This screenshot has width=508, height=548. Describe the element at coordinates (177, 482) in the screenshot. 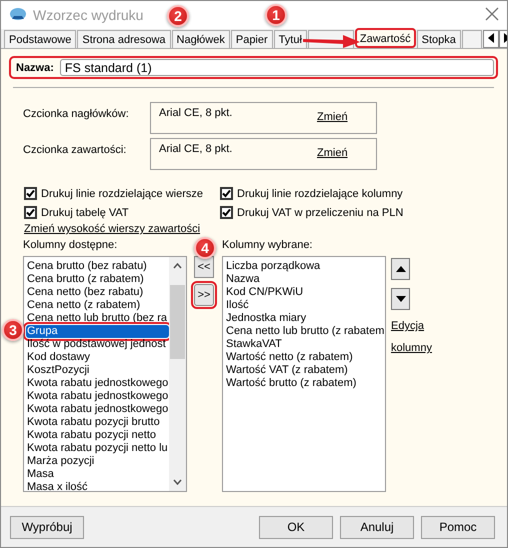

I see `scroll-down-icon` at that location.